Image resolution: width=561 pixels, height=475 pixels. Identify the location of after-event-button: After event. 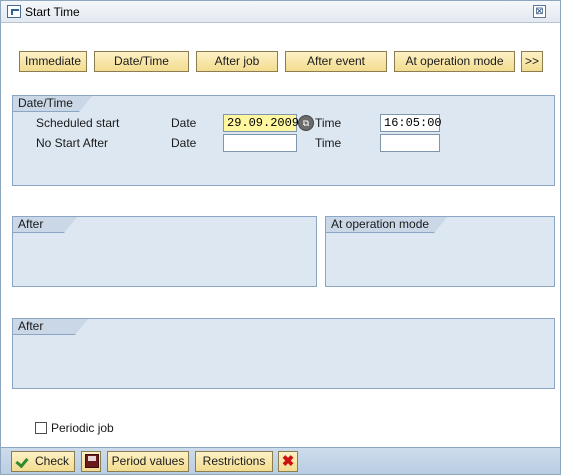
(336, 61).